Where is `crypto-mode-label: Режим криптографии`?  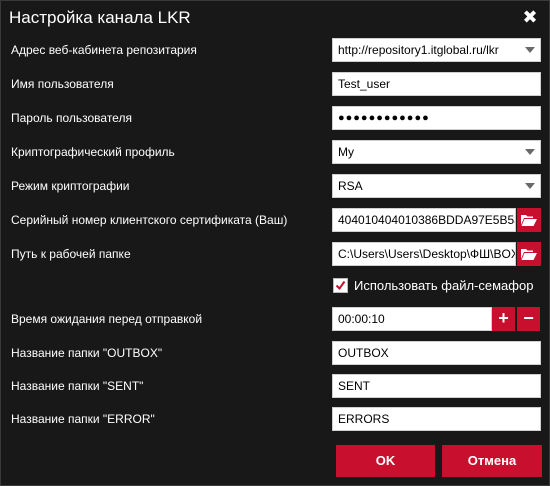 crypto-mode-label: Режим криптографии is located at coordinates (70, 186).